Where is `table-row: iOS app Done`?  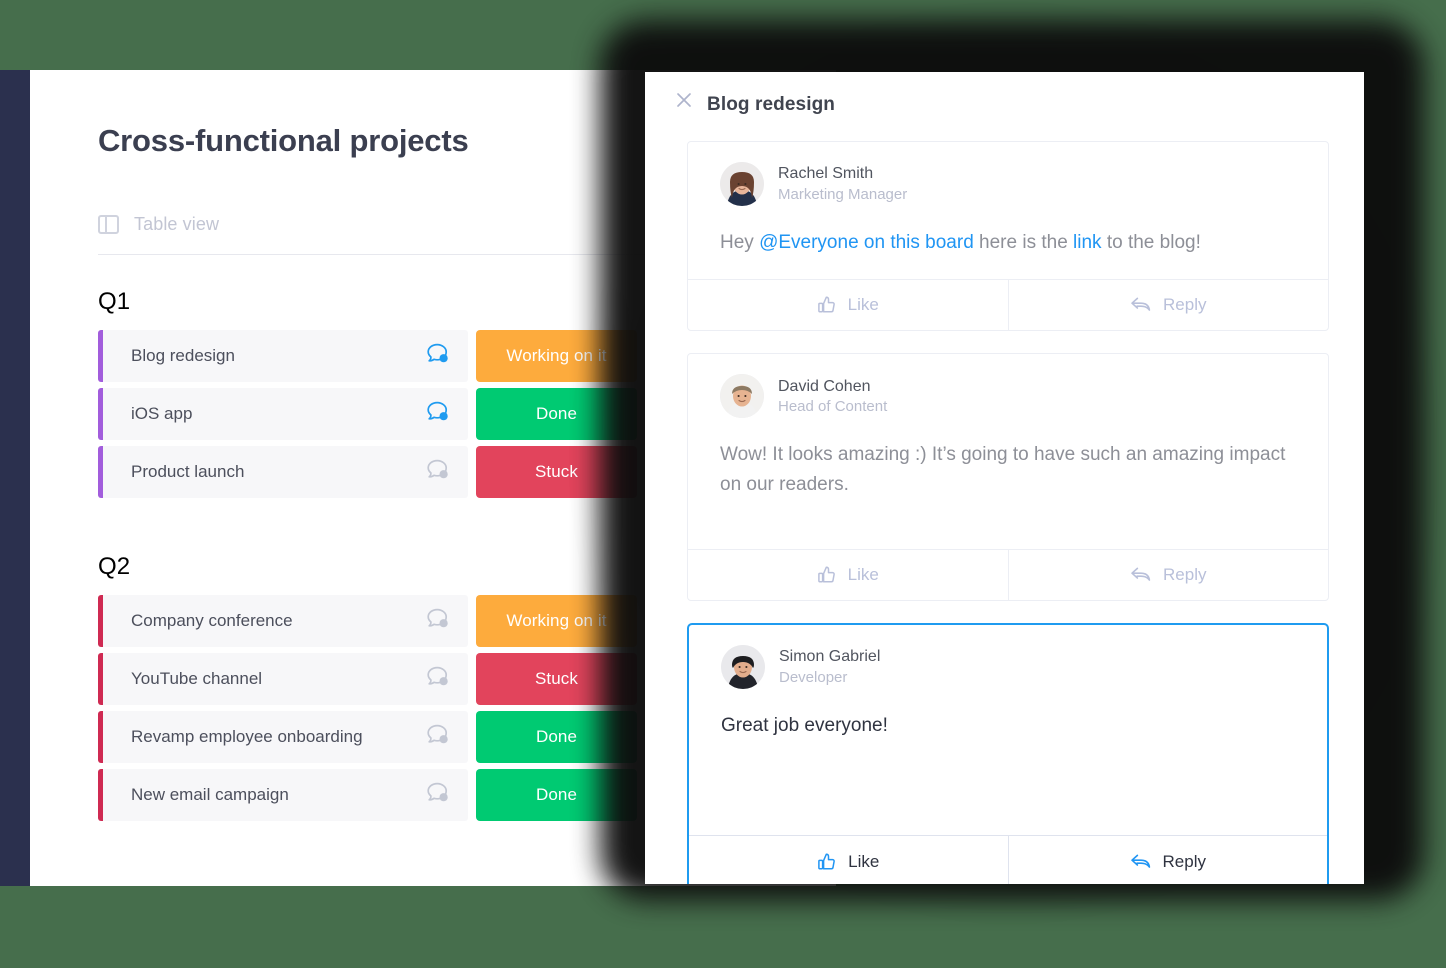
table-row: iOS app Done is located at coordinates (367, 414).